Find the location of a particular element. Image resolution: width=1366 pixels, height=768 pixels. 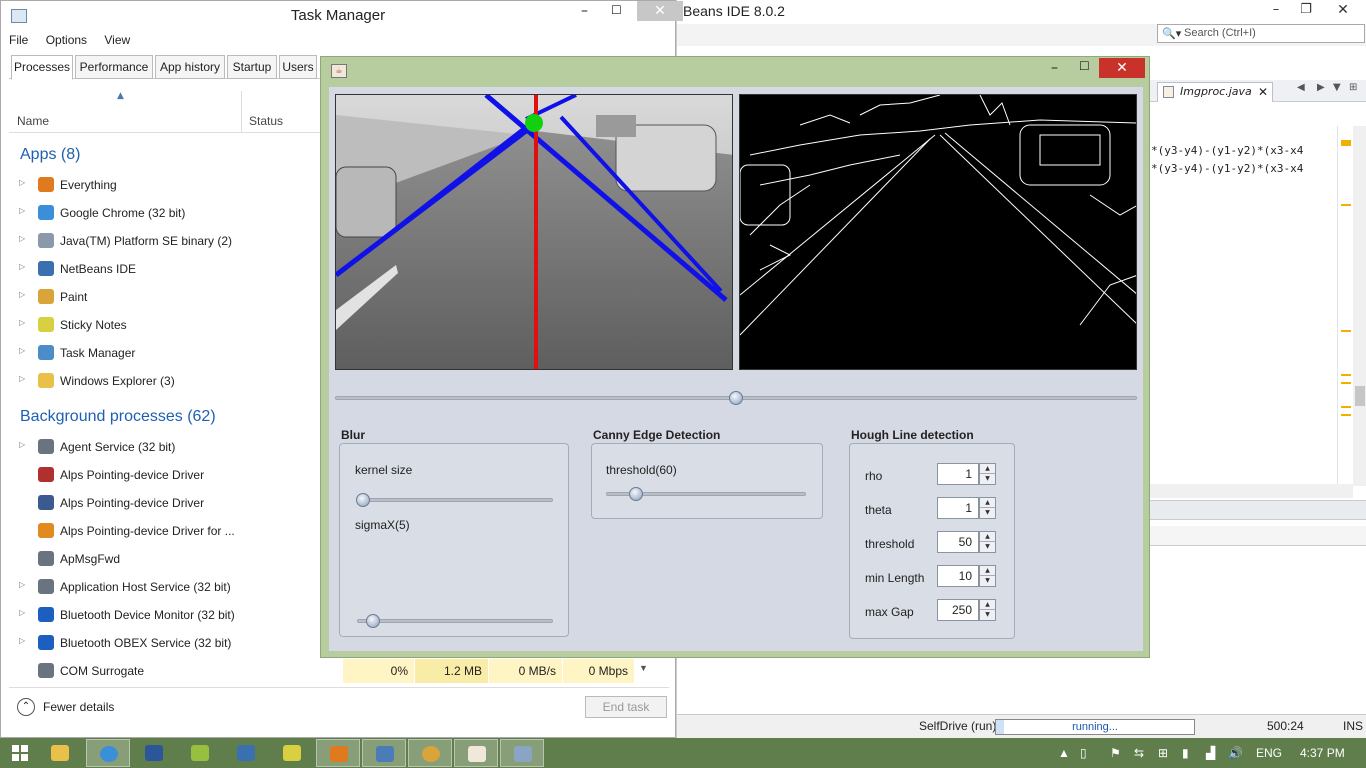

column-name: Name is located at coordinates (33, 121).